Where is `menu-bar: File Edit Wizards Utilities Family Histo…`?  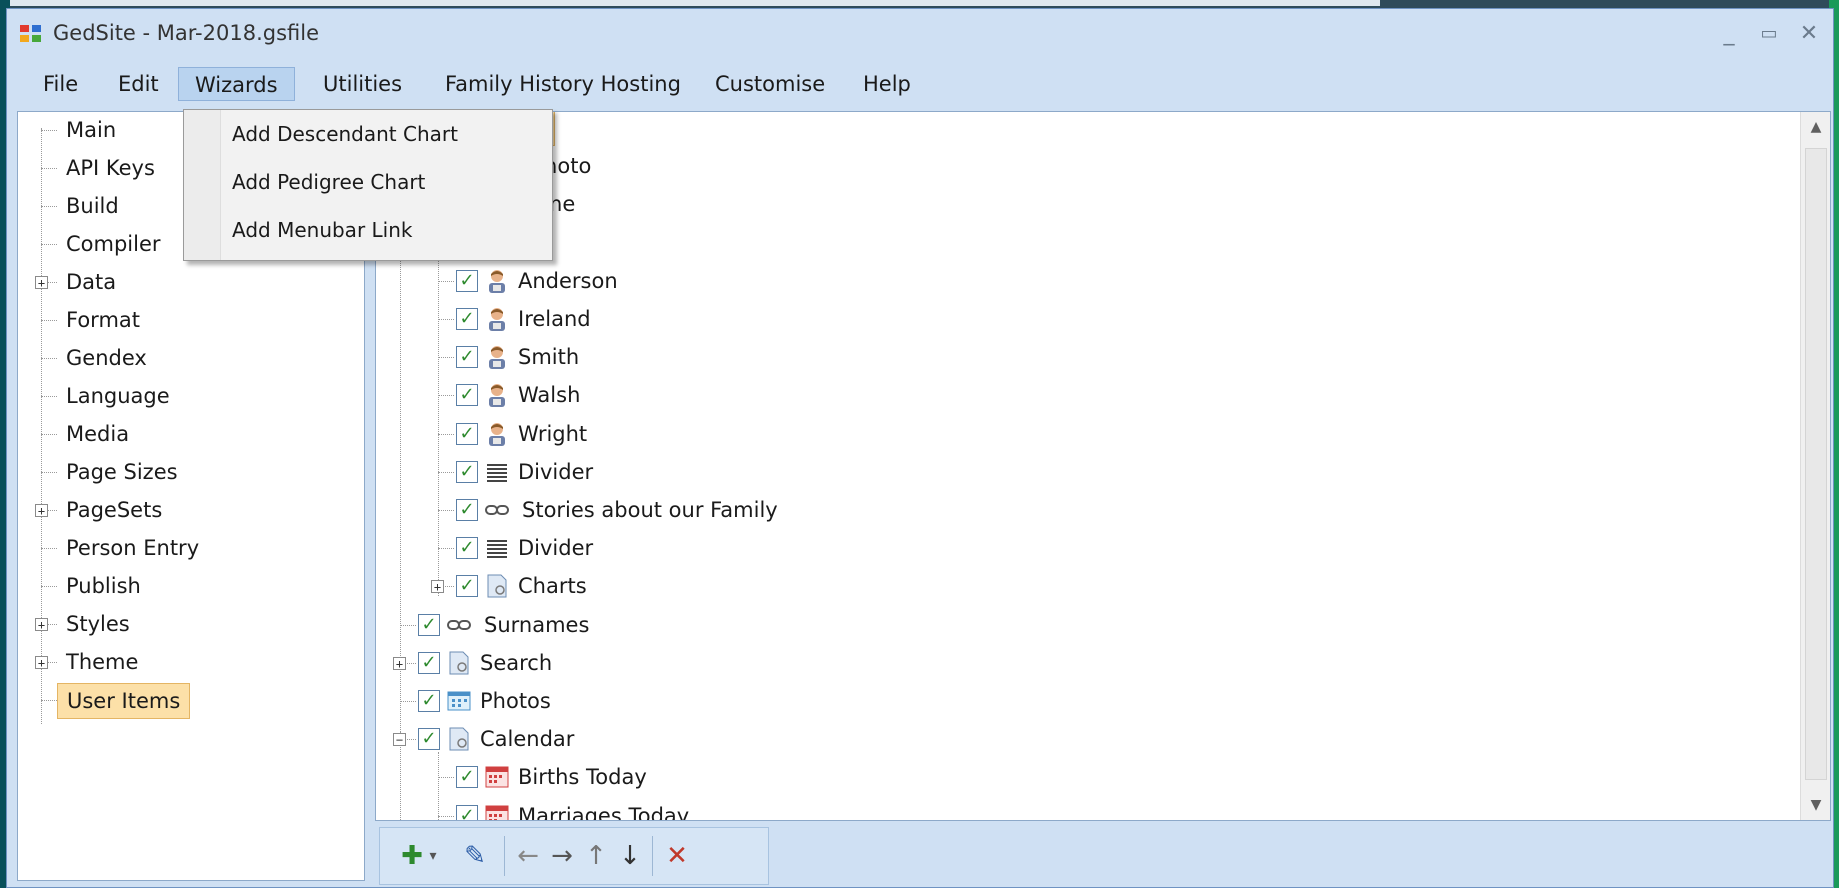
menu-bar: File Edit Wizards Utilities Family Histo… is located at coordinates (920, 83).